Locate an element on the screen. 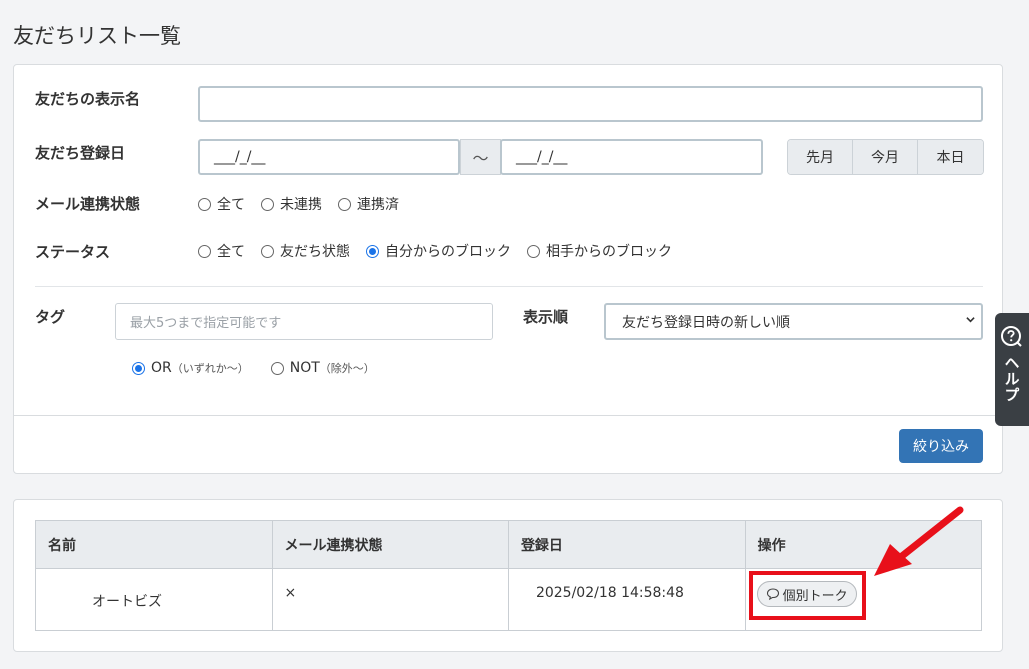 This screenshot has height=669, width=1029. cell-mail-status: × is located at coordinates (390, 599).